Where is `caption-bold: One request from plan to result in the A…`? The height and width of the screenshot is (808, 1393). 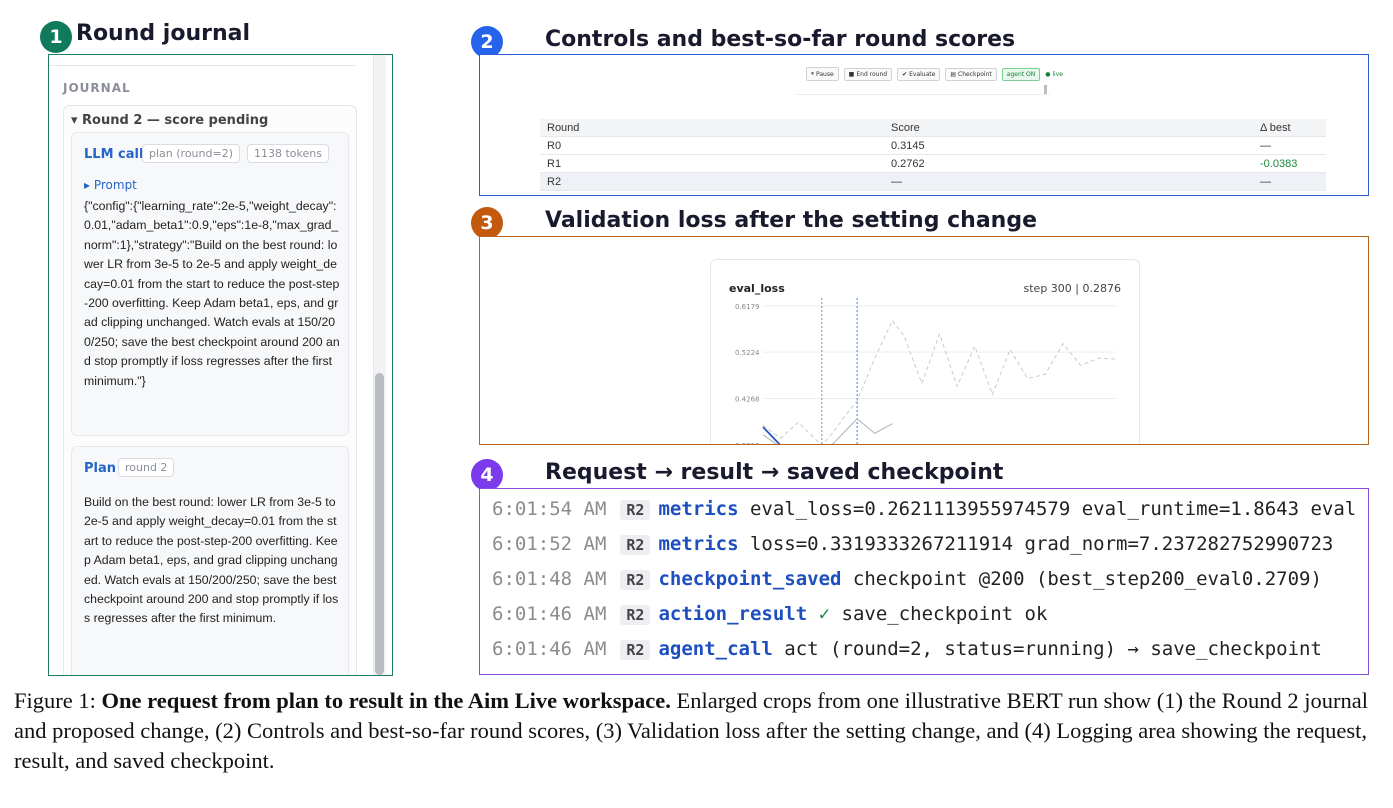 caption-bold: One request from plan to result in the A… is located at coordinates (386, 700).